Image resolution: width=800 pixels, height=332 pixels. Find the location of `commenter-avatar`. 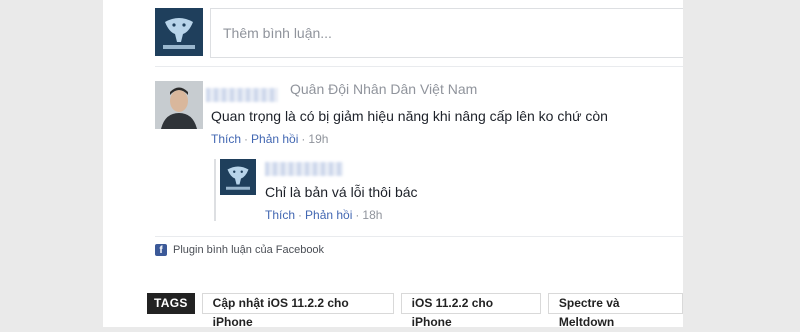

commenter-avatar is located at coordinates (179, 105).